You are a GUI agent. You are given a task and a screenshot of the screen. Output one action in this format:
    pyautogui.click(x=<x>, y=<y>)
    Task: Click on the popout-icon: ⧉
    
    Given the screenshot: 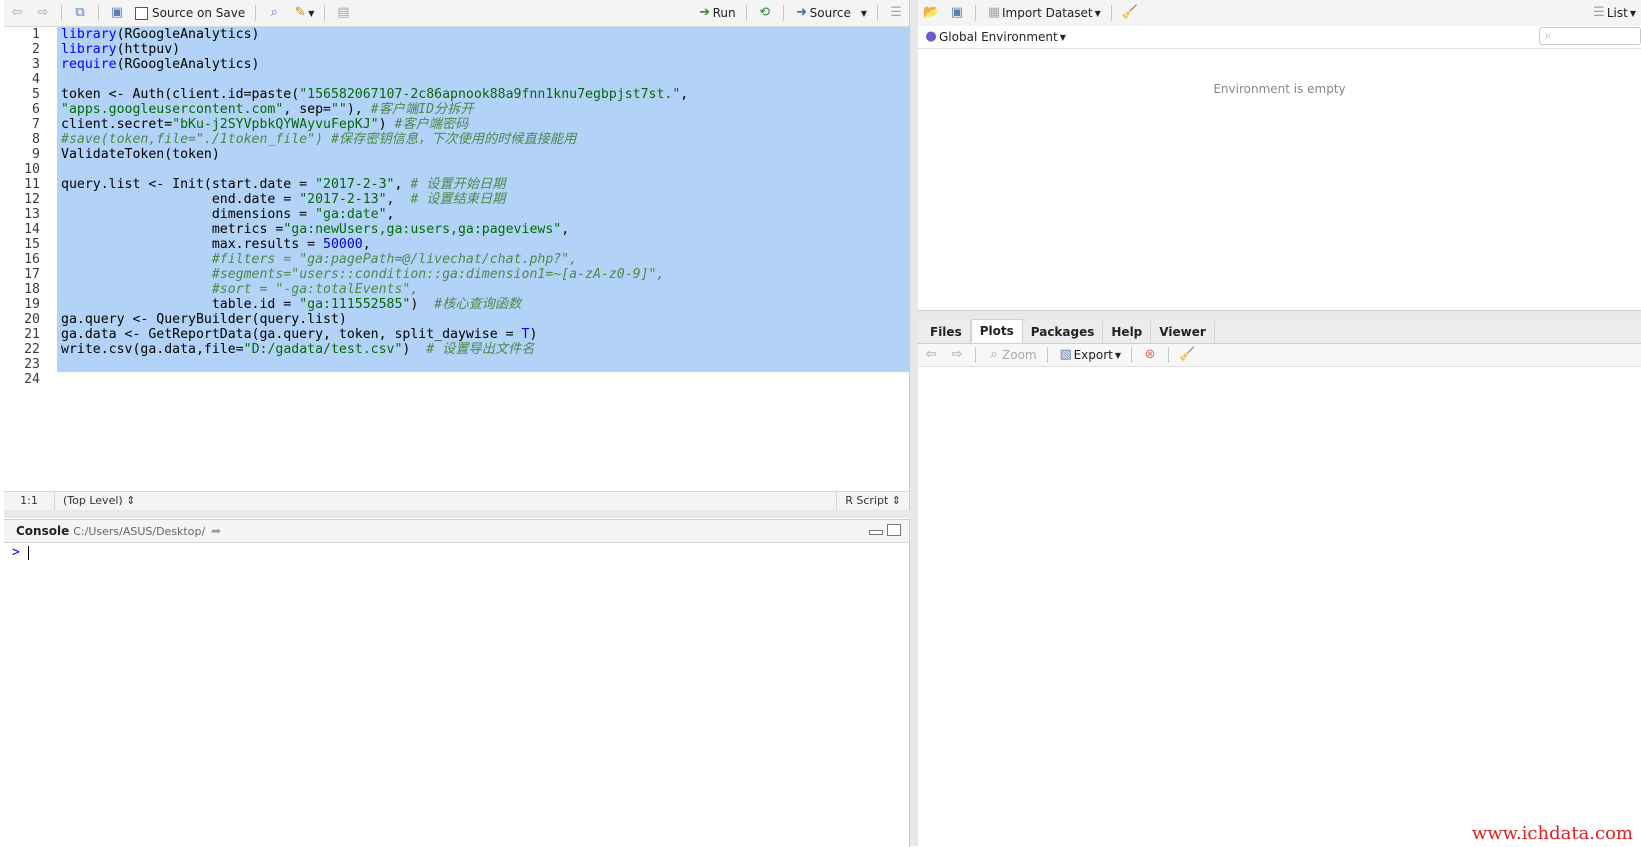 What is the action you would take?
    pyautogui.click(x=80, y=12)
    